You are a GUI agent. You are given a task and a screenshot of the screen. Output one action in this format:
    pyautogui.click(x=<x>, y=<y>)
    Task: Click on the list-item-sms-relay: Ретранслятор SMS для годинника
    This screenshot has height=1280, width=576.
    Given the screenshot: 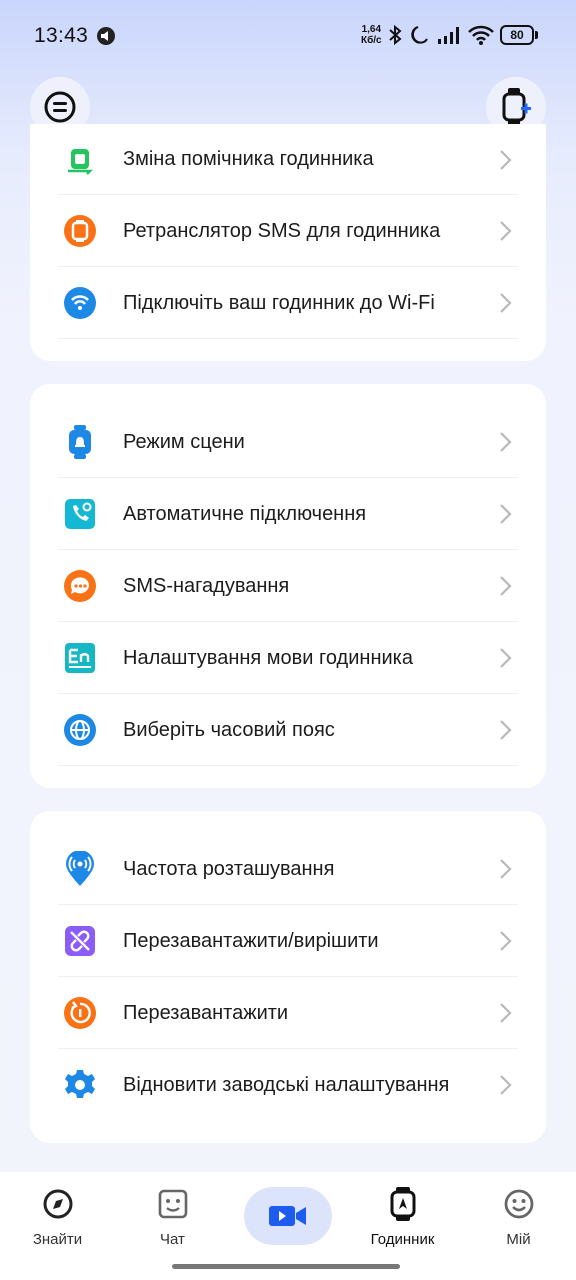 What is the action you would take?
    pyautogui.click(x=288, y=231)
    